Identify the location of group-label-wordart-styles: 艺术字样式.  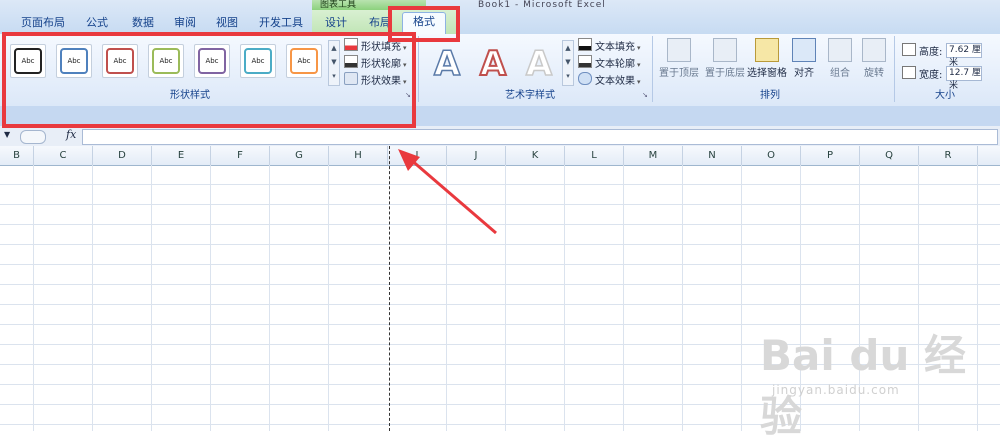
(530, 95).